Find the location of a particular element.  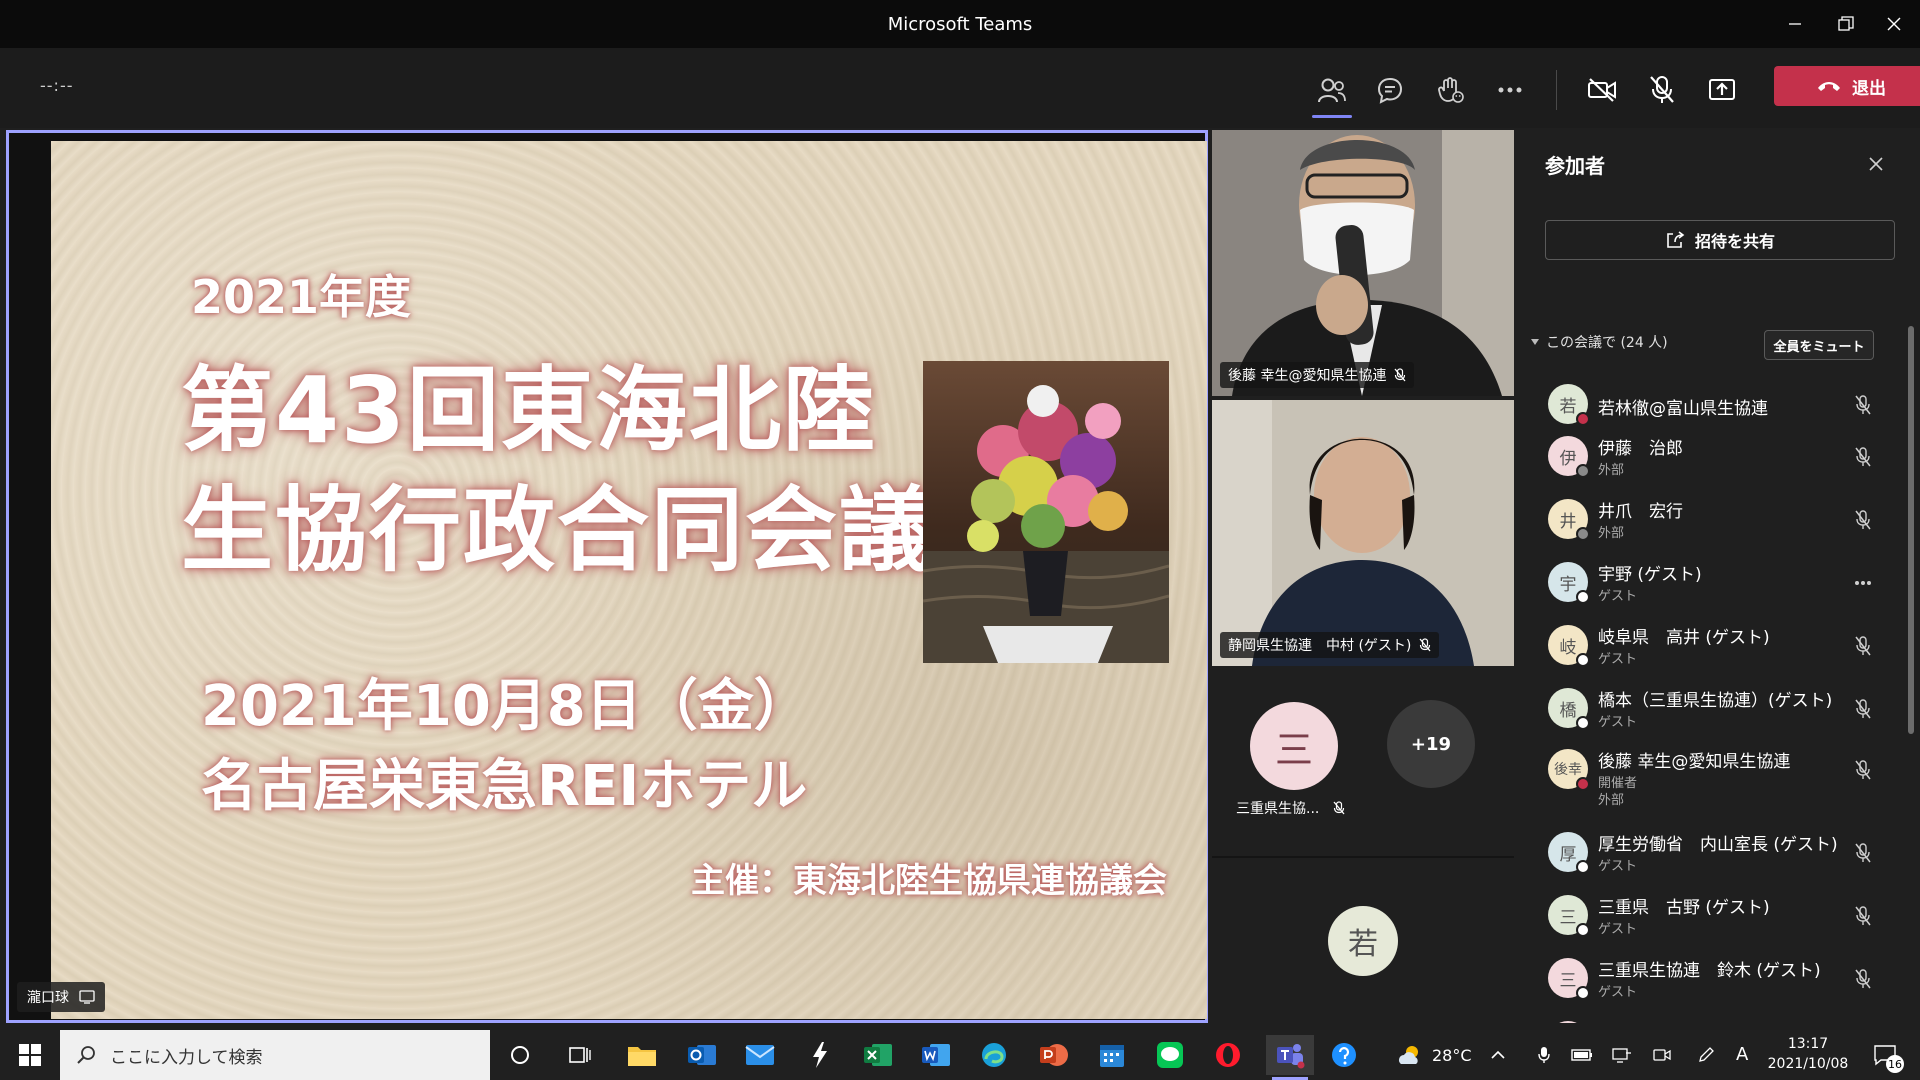

avatar: 三 is located at coordinates (1294, 746).